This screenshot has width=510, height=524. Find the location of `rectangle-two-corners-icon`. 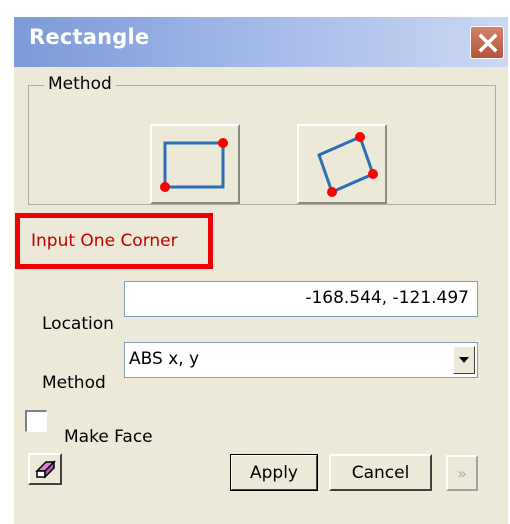

rectangle-two-corners-icon is located at coordinates (194, 165).